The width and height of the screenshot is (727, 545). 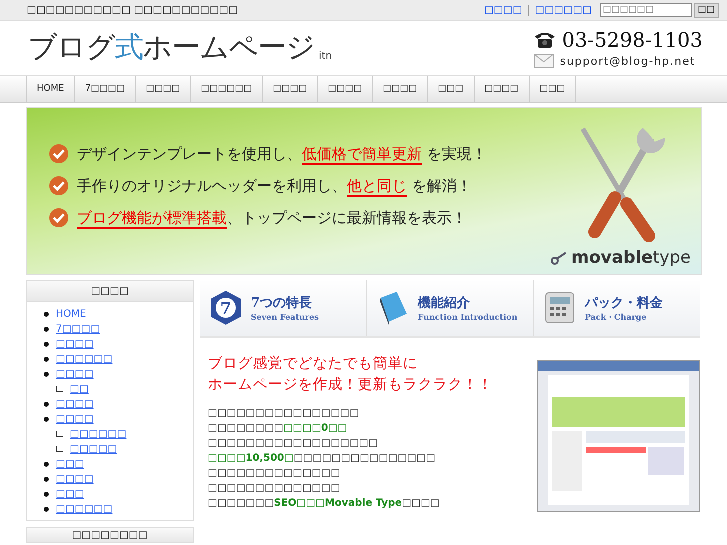 I want to click on feature-tab: 7 7つの特長 Seven Features, so click(x=283, y=308).